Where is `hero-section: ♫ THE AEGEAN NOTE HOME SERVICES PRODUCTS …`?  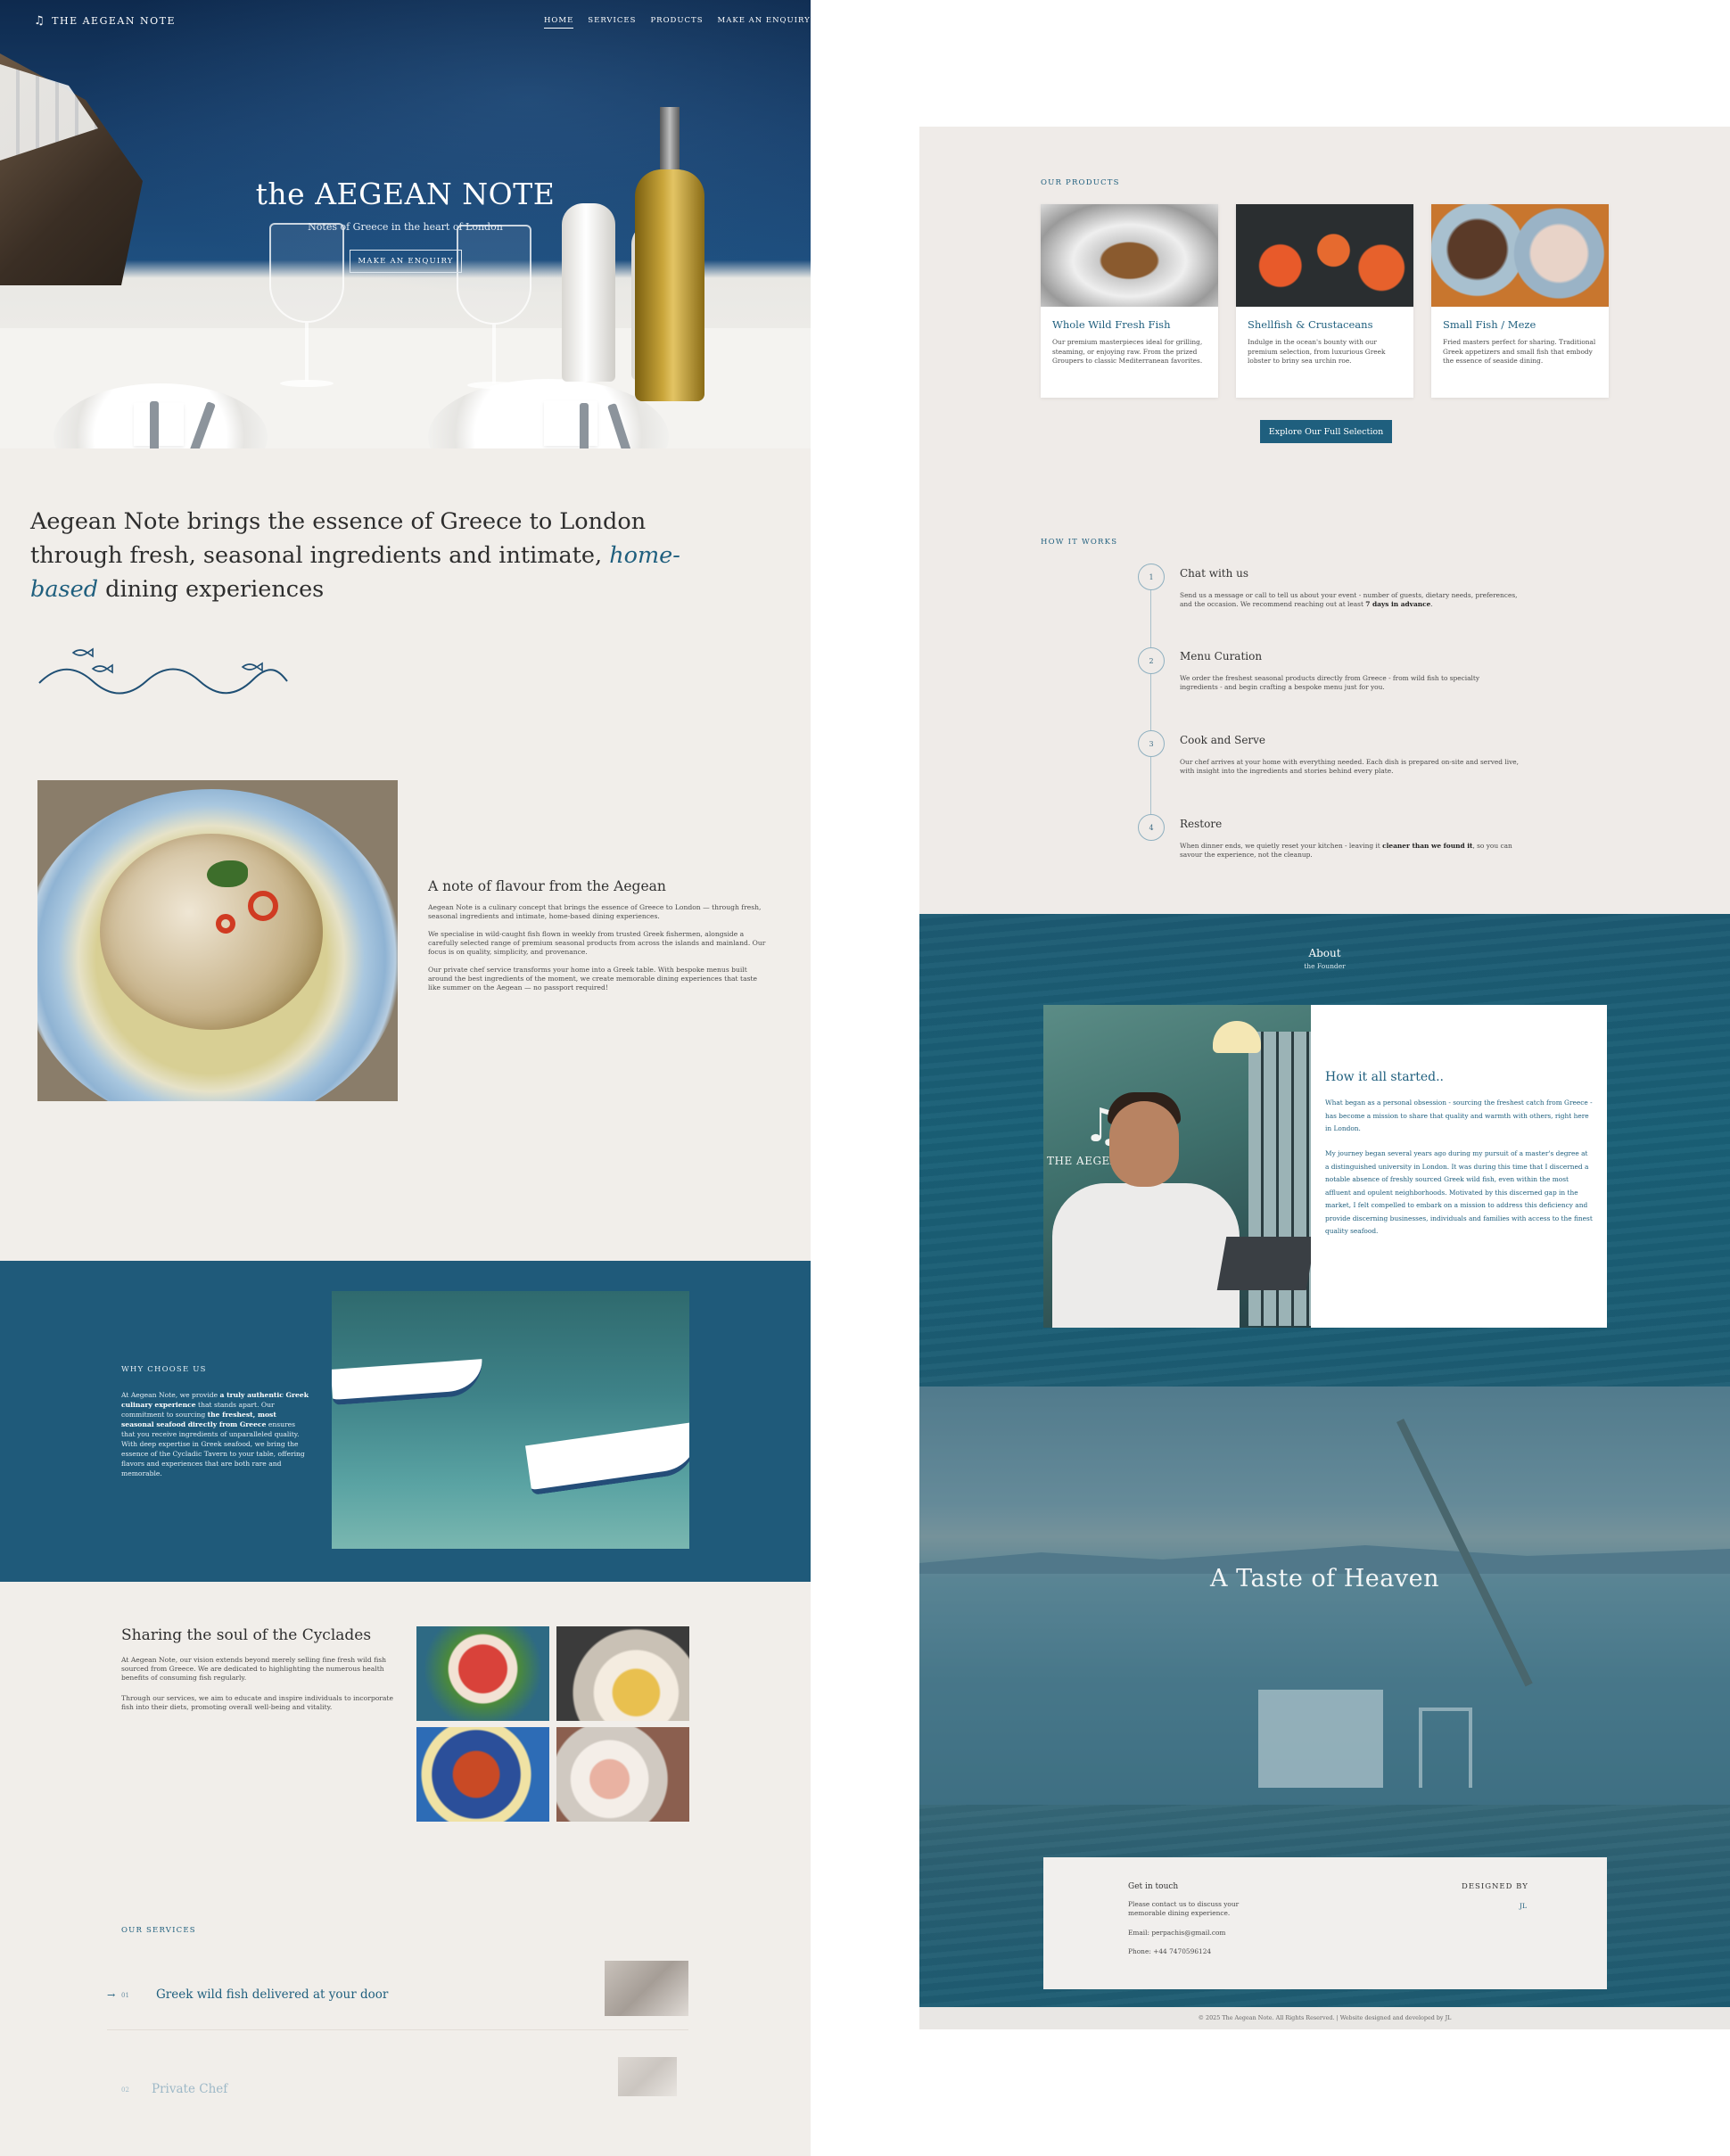
hero-section: ♫ THE AEGEAN NOTE HOME SERVICES PRODUCTS … is located at coordinates (406, 224).